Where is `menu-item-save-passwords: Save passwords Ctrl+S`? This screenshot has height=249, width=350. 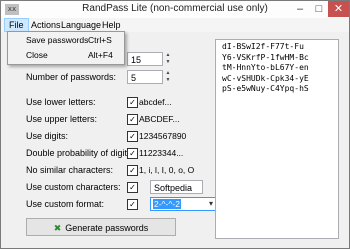 menu-item-save-passwords: Save passwords Ctrl+S is located at coordinates (66, 40).